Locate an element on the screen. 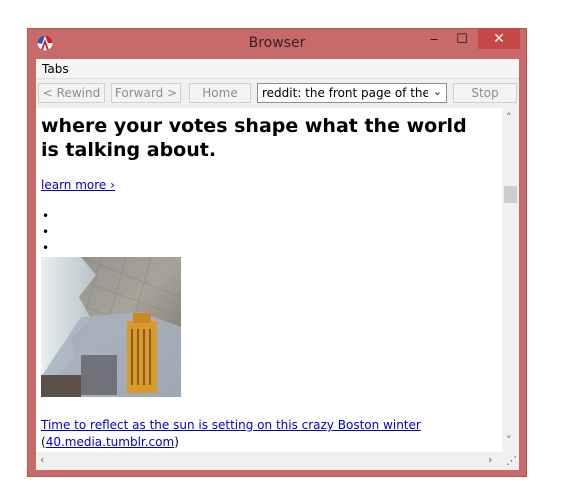 Image resolution: width=564 pixels, height=498 pixels. maximize-button: ☐ is located at coordinates (462, 39).